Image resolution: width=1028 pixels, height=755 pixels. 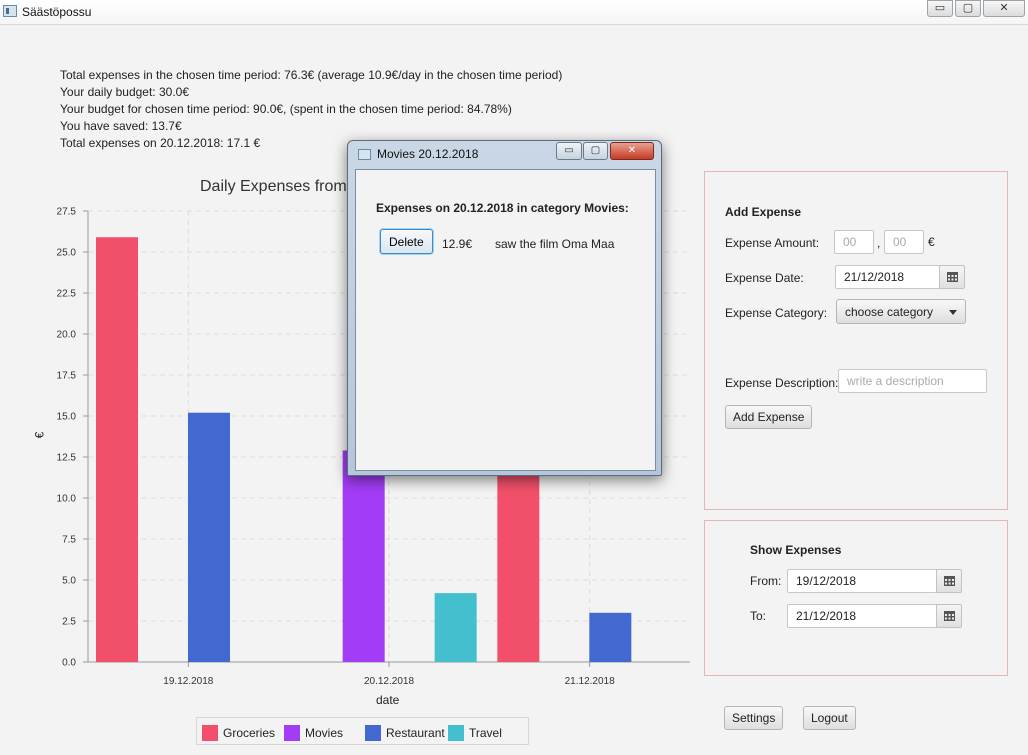 What do you see at coordinates (10, 11) in the screenshot?
I see `app-icon` at bounding box center [10, 11].